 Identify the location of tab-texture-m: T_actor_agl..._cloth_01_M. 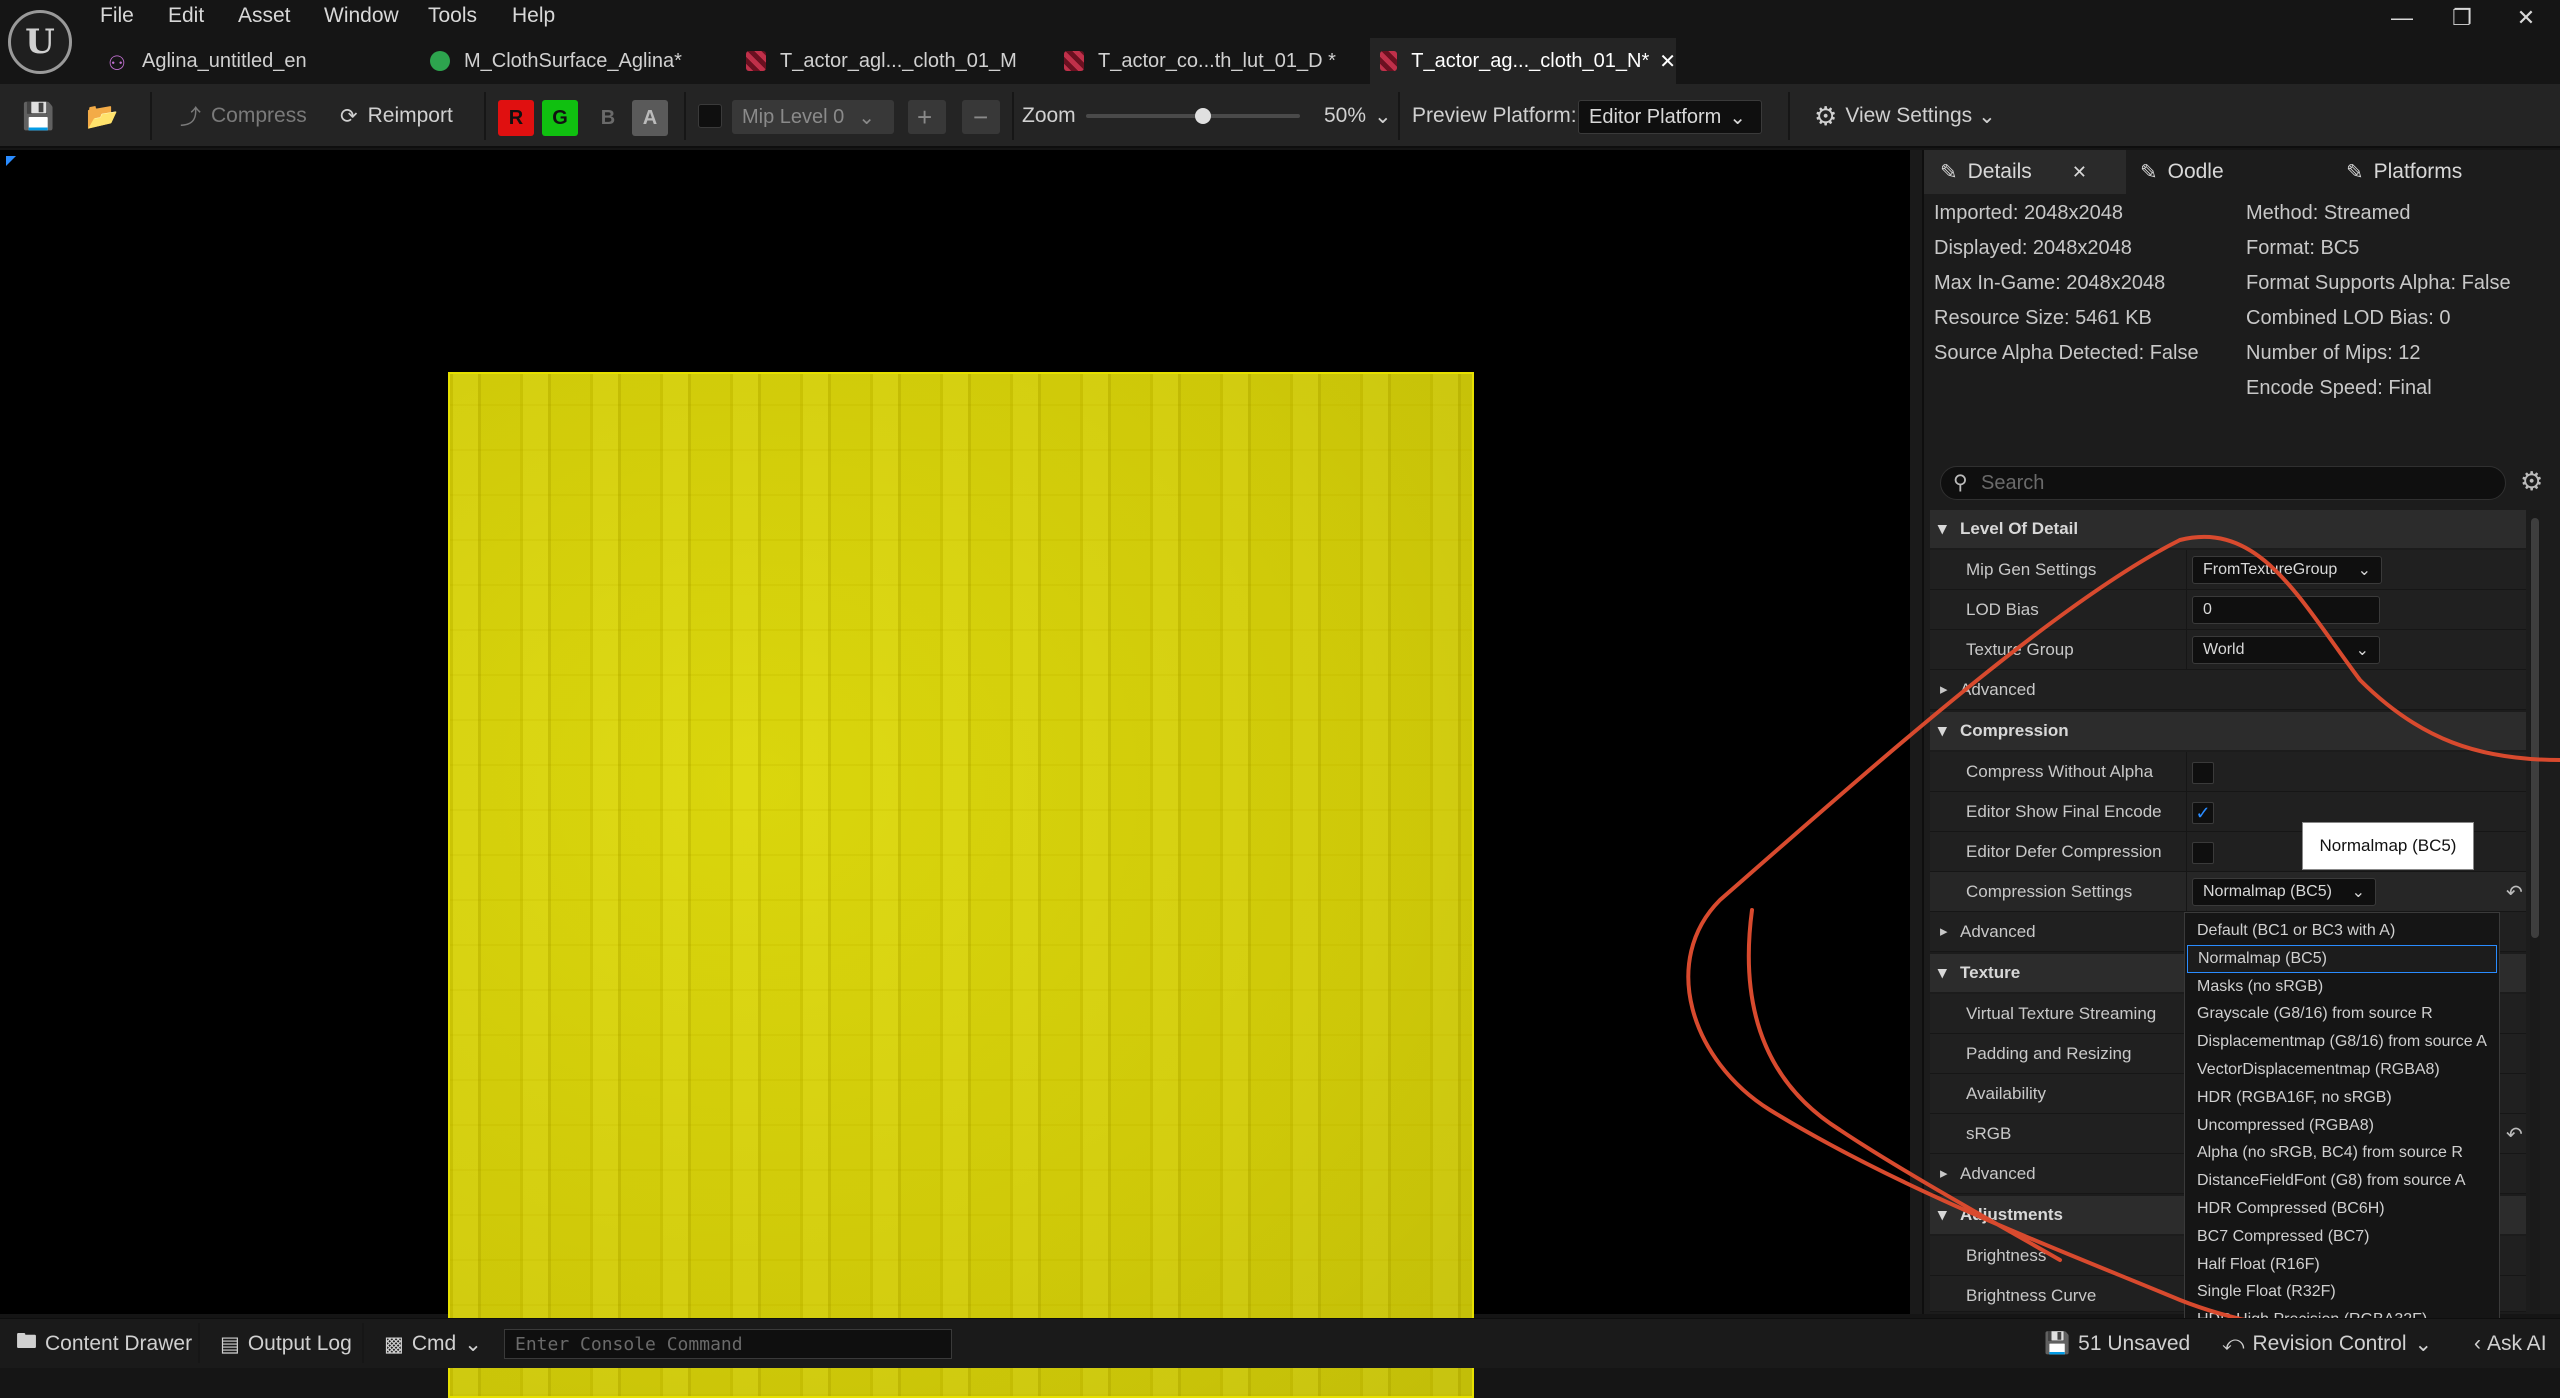
(894, 61).